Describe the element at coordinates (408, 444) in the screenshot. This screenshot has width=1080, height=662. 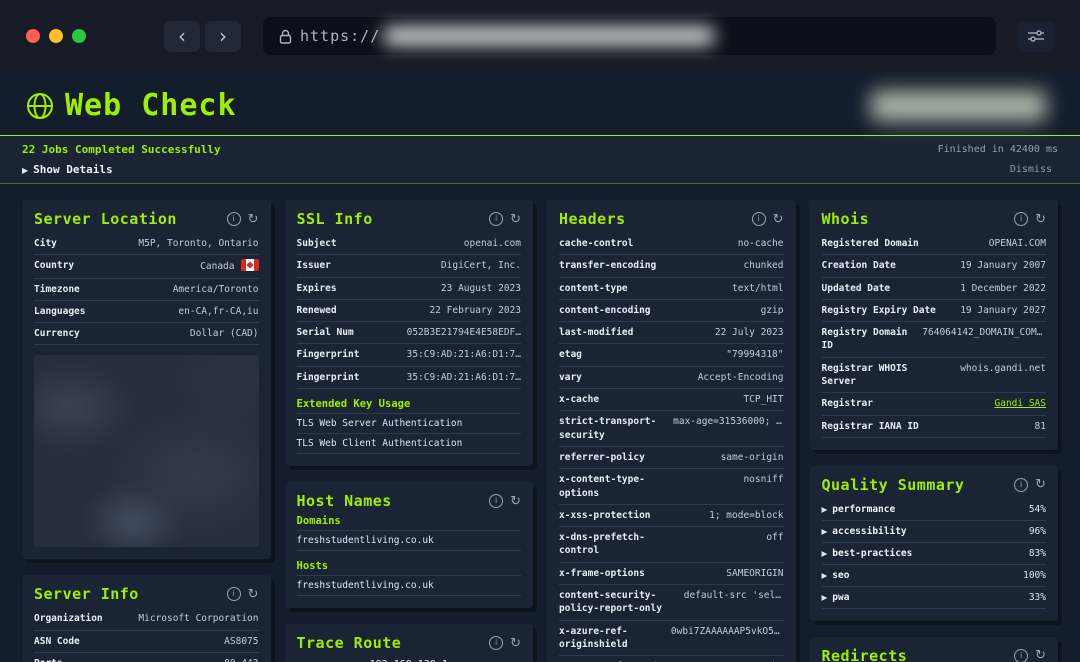
I see `list-item: TLS Web Client Authentication` at that location.